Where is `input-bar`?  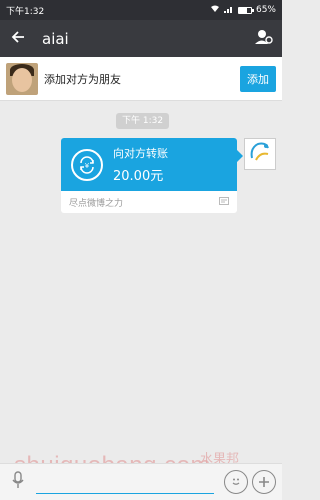 input-bar is located at coordinates (141, 481).